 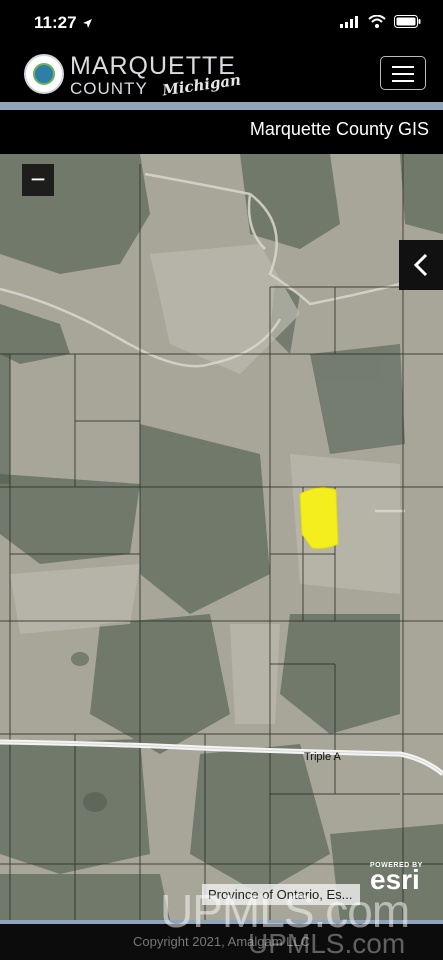 I want to click on selected-parcel-highlight, so click(x=319, y=518).